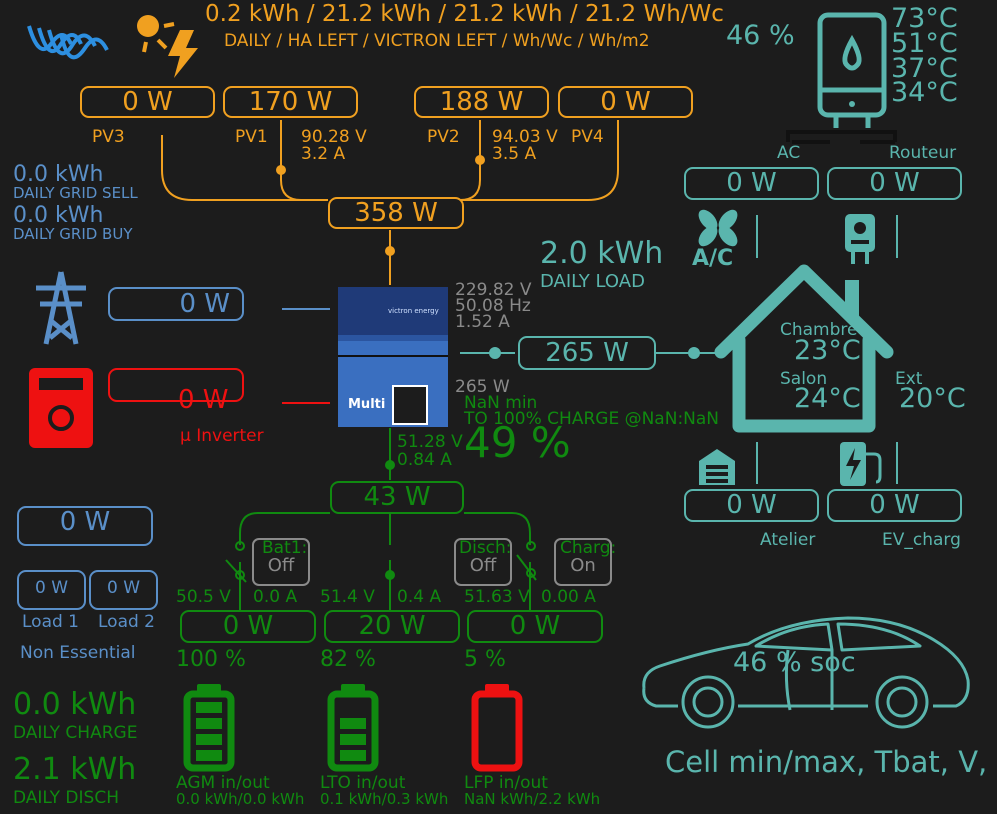  Describe the element at coordinates (831, 762) in the screenshot. I see `car-cell-info: Cell min/max, Tbat, V, I` at that location.